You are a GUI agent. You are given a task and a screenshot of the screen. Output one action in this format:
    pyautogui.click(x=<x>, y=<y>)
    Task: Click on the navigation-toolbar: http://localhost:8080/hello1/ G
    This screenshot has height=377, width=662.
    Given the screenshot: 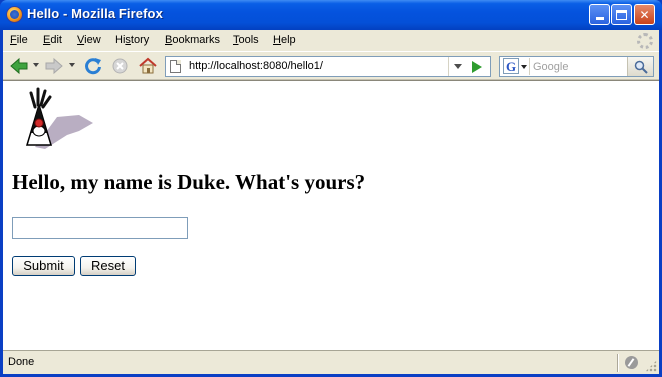 What is the action you would take?
    pyautogui.click(x=331, y=65)
    